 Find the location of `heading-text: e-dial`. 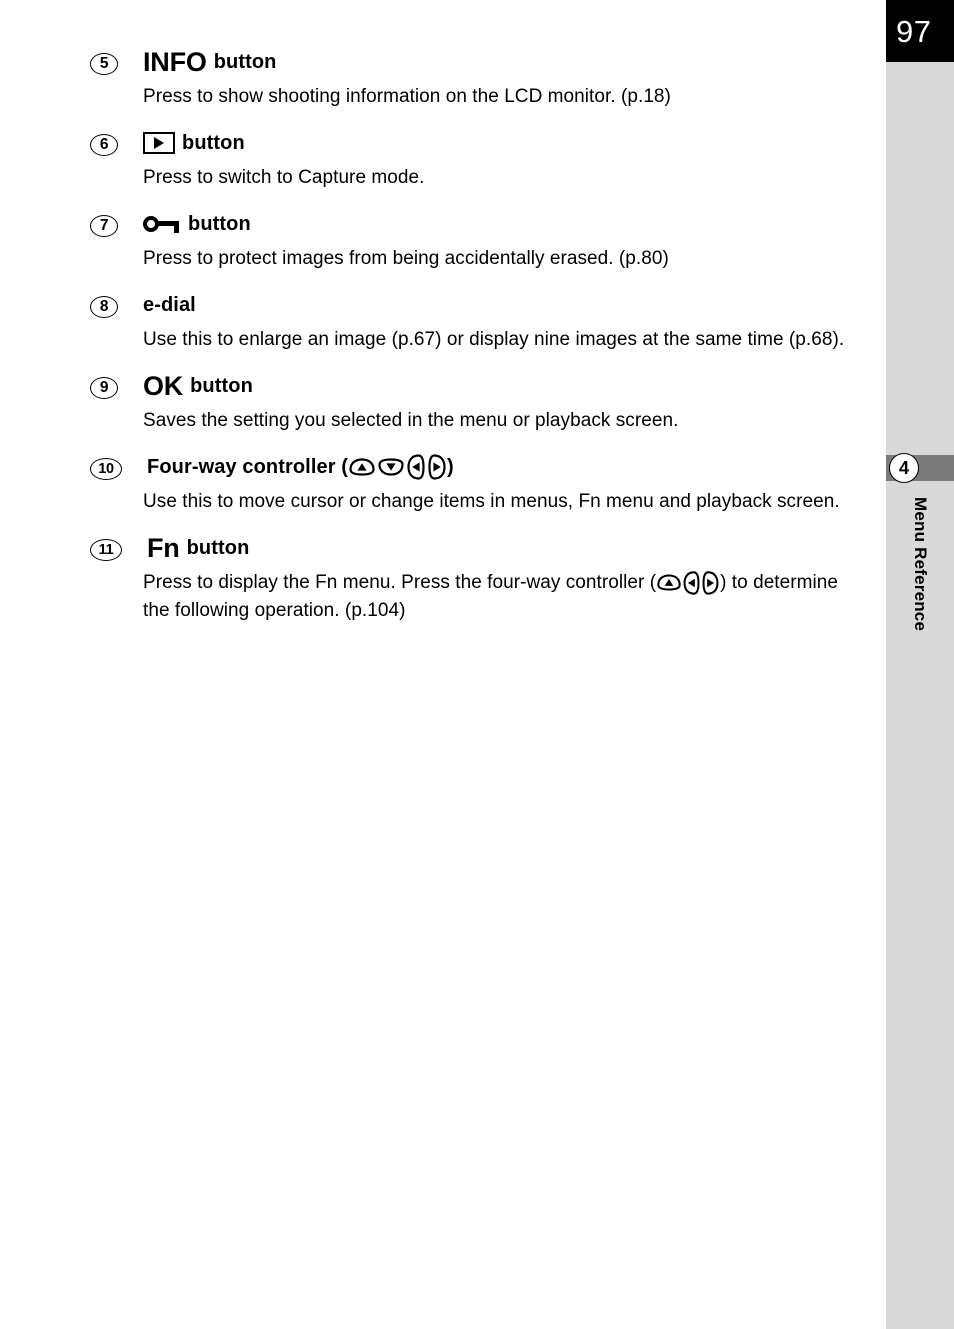

heading-text: e-dial is located at coordinates (169, 305).